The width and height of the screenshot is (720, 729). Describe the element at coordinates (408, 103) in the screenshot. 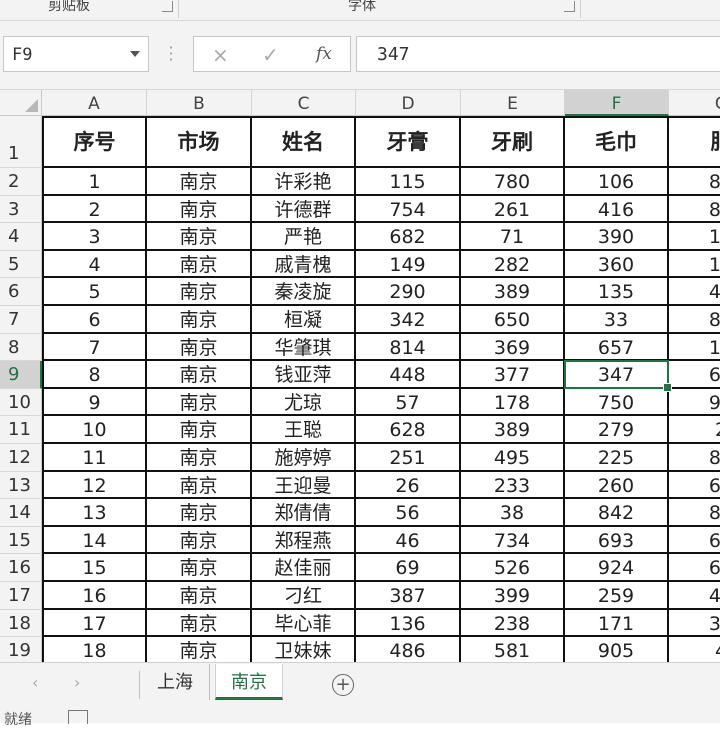

I see `column-header-d: D` at that location.